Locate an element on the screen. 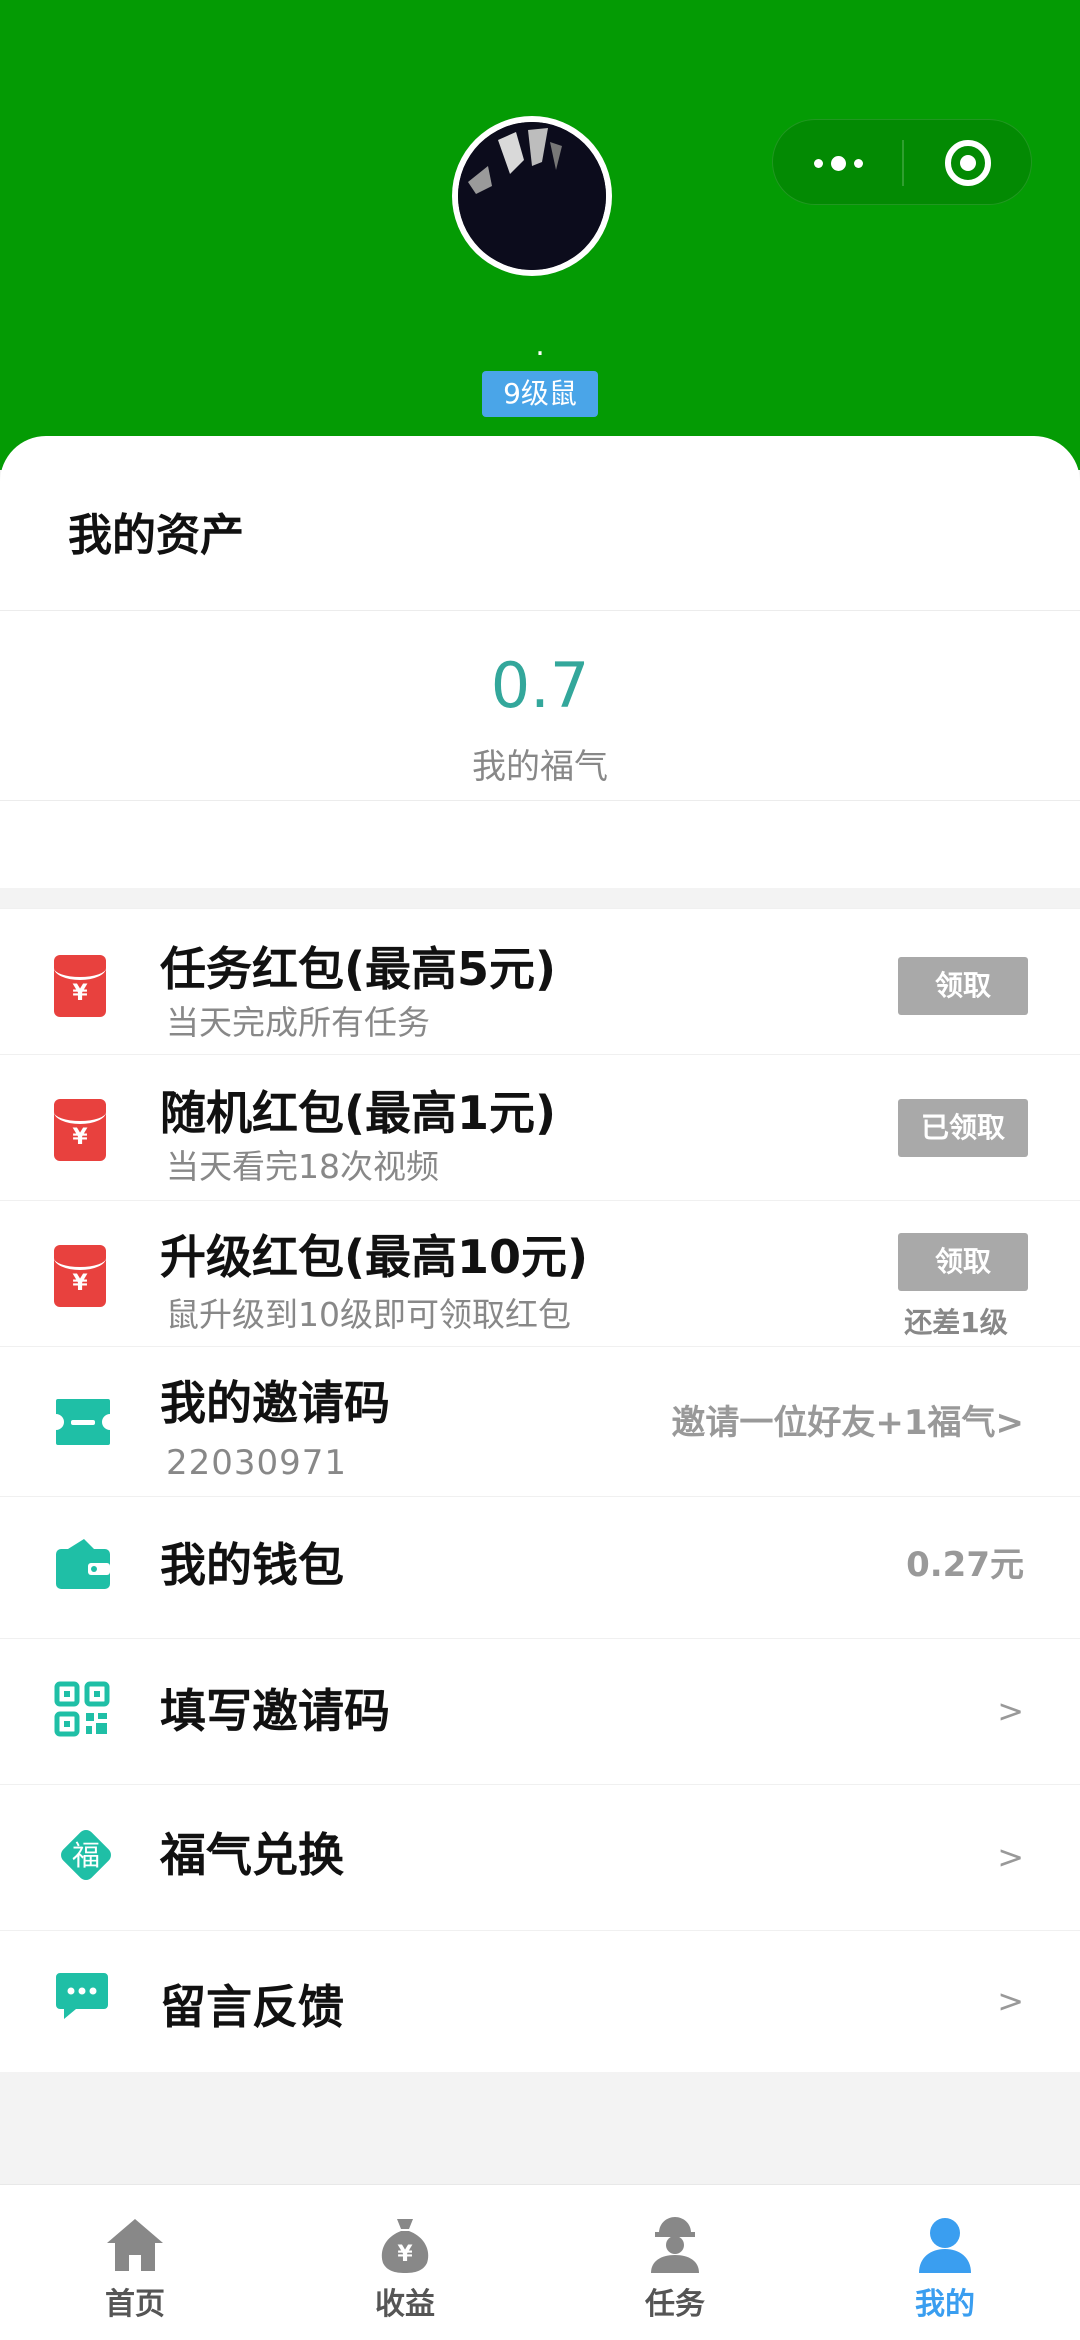  bottom-tab-bar: 首页 ¥ 收益 任务 我的 is located at coordinates (540, 2262).